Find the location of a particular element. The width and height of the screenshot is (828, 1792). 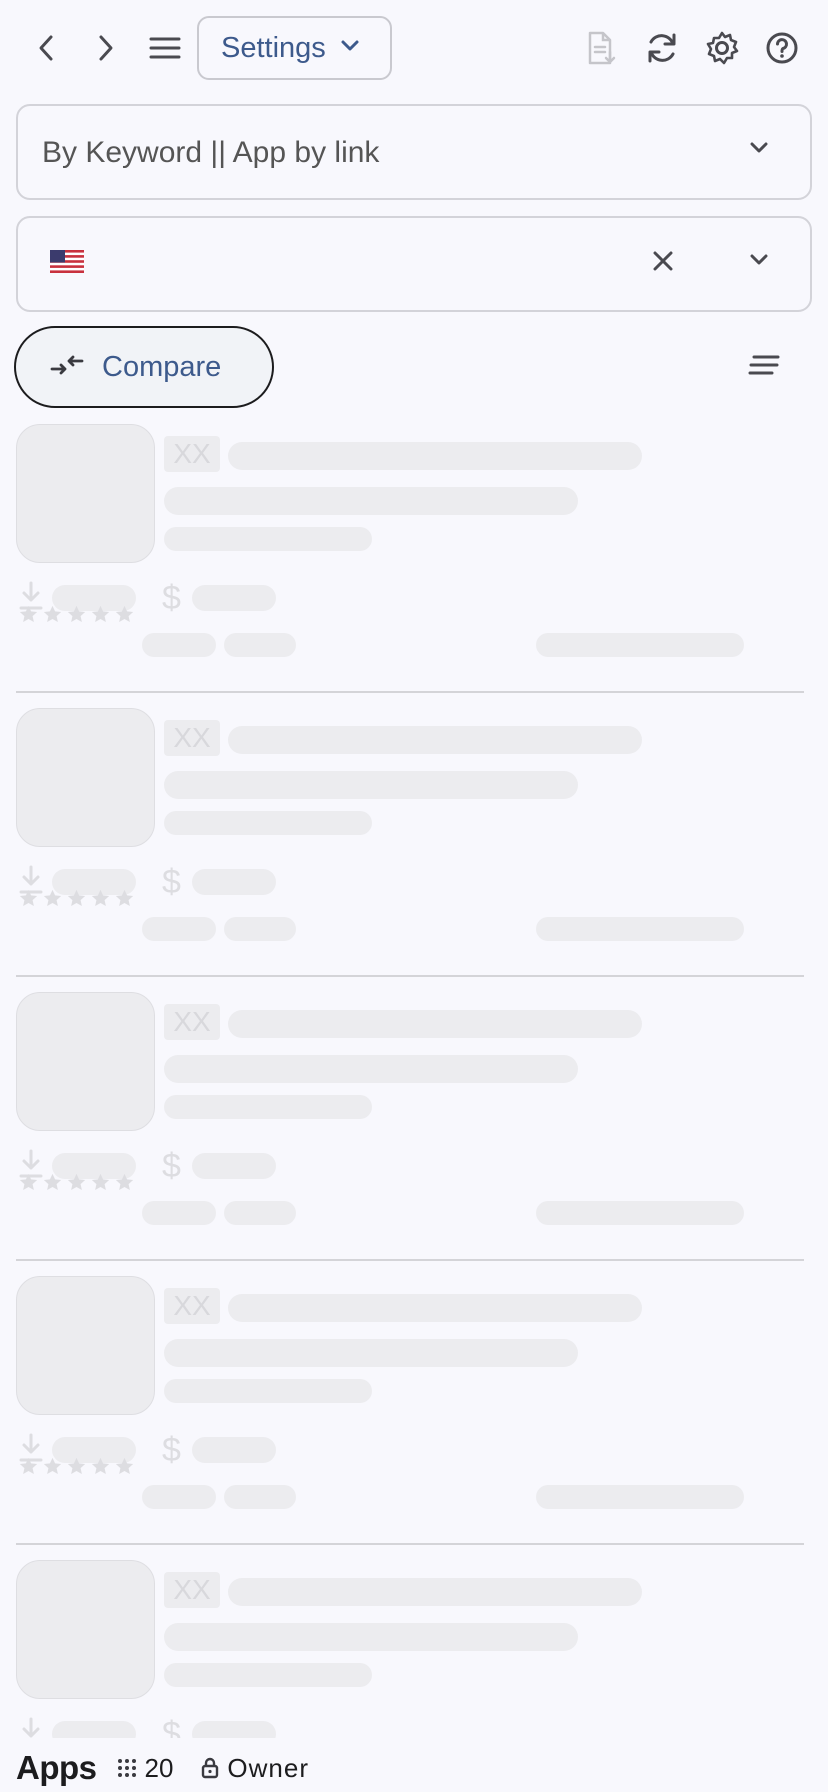

settings-label: Settings is located at coordinates (273, 47).